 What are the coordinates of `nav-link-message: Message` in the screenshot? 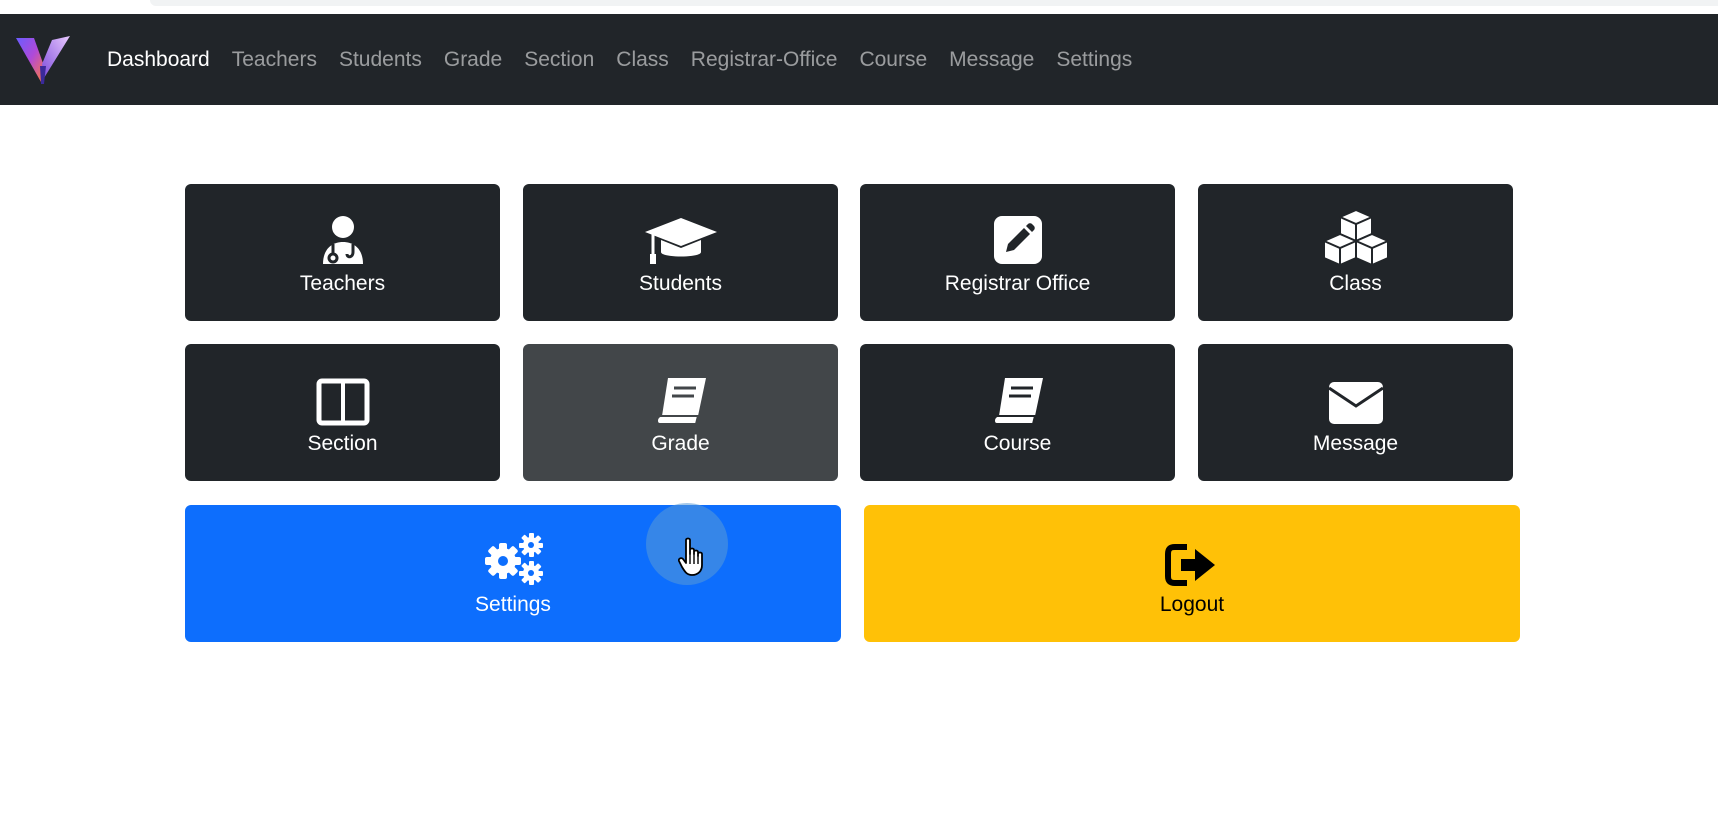 It's located at (991, 60).